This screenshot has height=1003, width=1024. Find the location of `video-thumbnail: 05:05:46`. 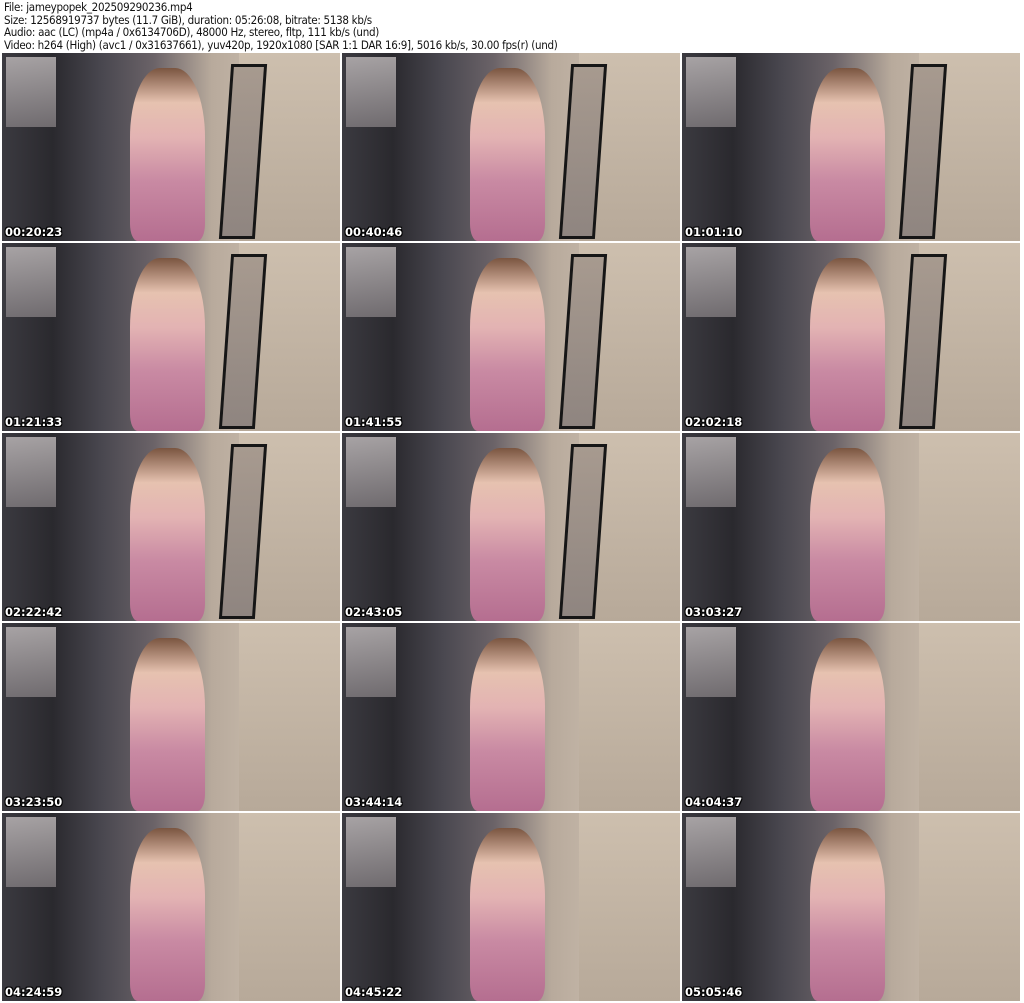

video-thumbnail: 05:05:46 is located at coordinates (851, 907).